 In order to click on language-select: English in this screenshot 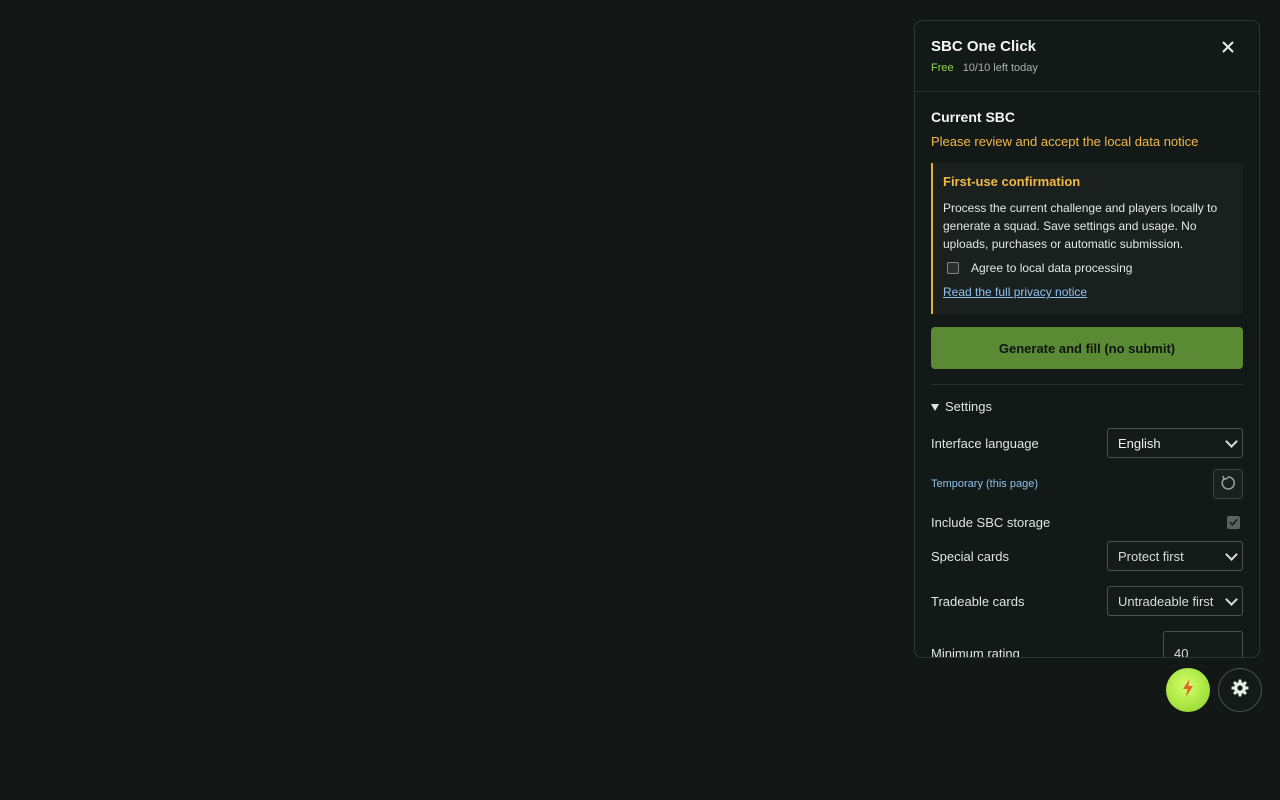, I will do `click(1175, 443)`.